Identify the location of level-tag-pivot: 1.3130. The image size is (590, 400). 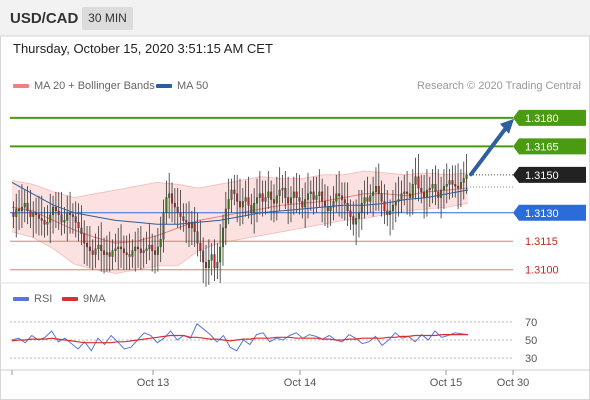
(549, 212).